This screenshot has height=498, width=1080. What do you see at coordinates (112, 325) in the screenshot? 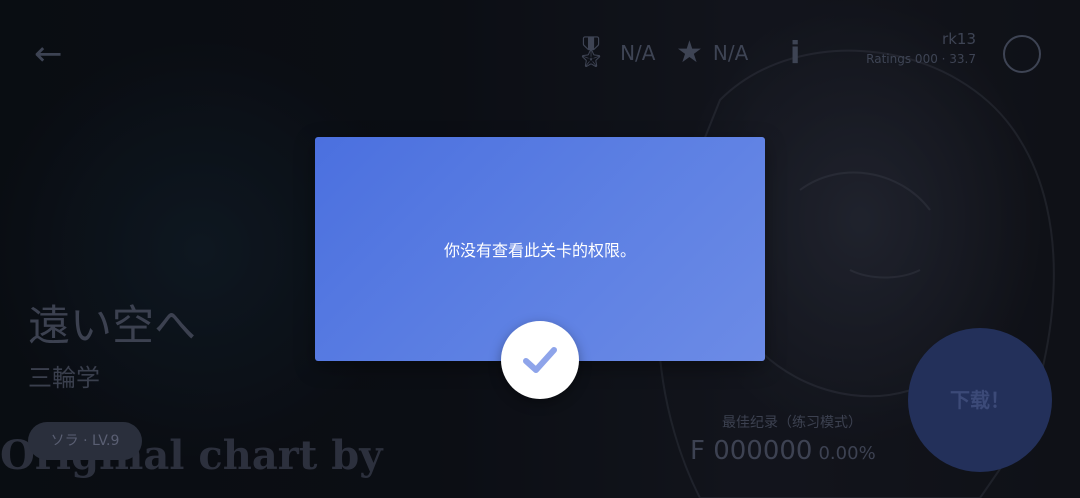
I see `level-title: 遠い空へ` at bounding box center [112, 325].